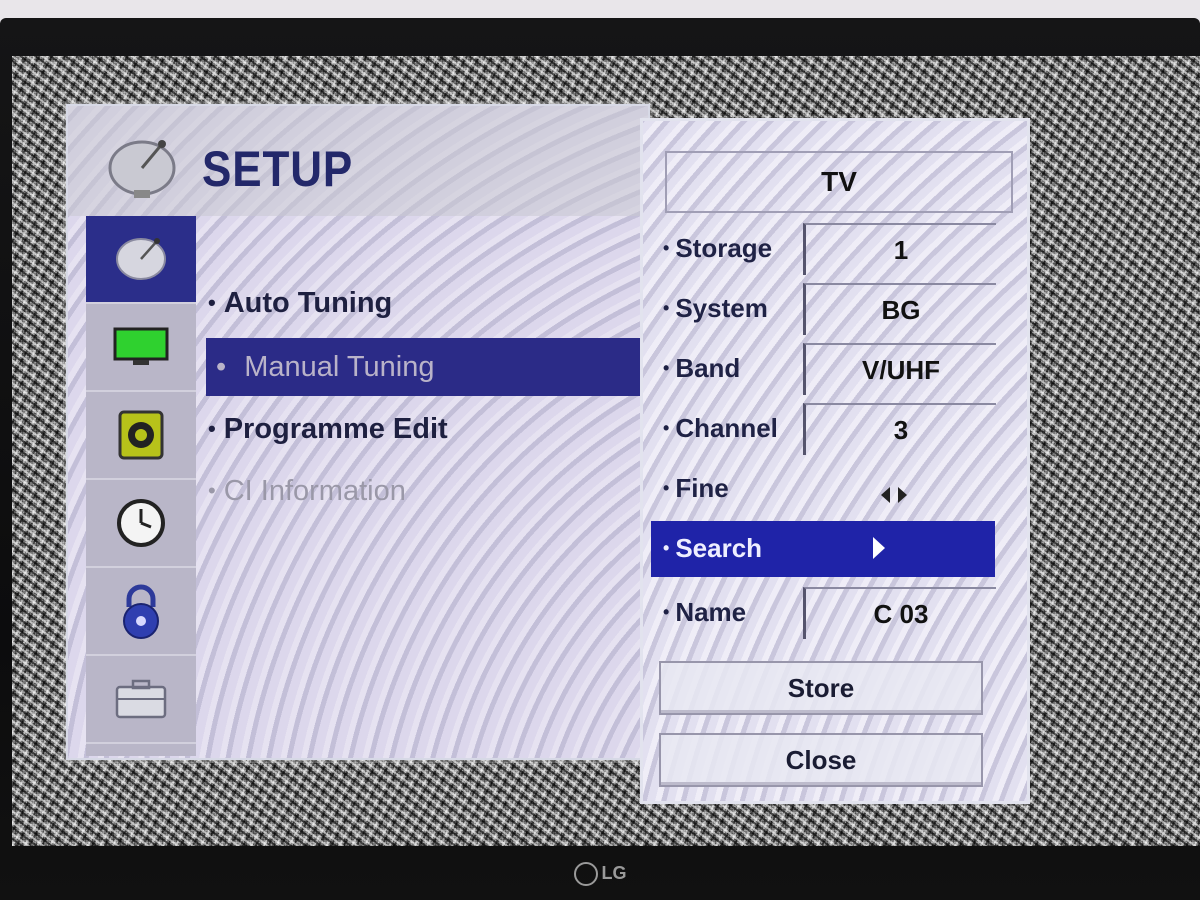  I want to click on play-arrow-icon, so click(879, 548).